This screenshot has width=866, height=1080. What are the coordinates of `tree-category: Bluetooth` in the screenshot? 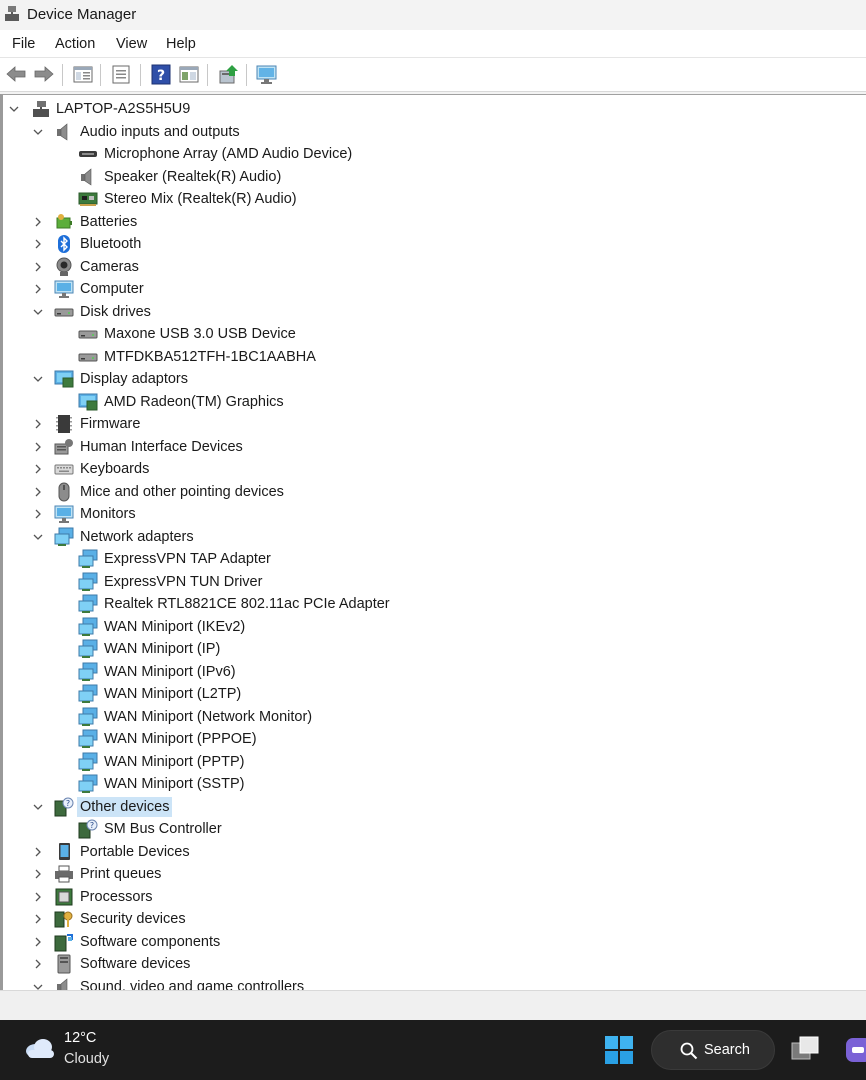 It's located at (433, 244).